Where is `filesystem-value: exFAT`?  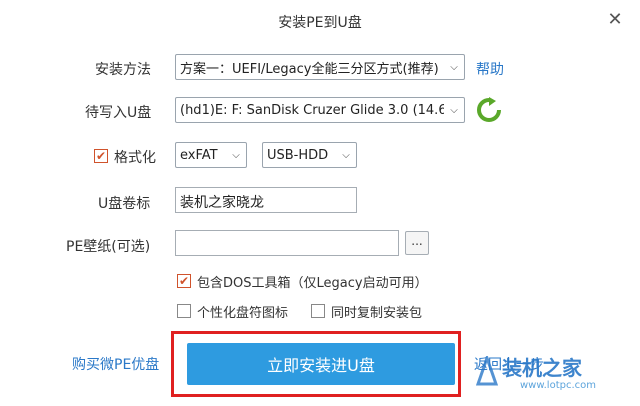
filesystem-value: exFAT is located at coordinates (199, 155).